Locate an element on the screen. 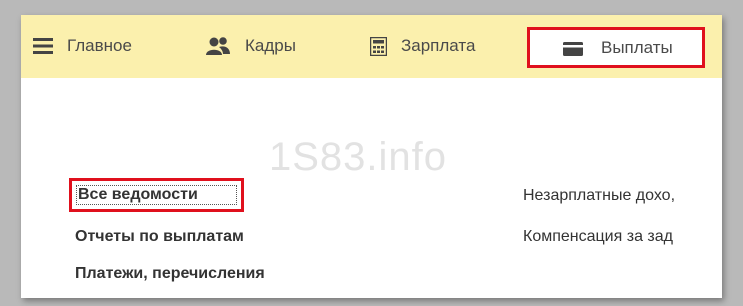  hamburger-menu-icon is located at coordinates (43, 46).